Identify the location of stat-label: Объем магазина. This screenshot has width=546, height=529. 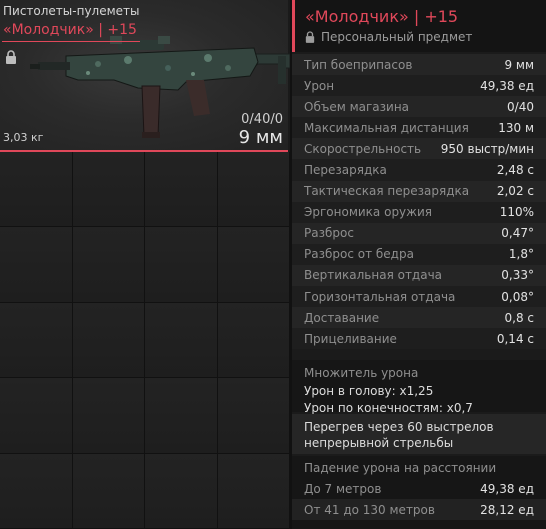
(357, 106).